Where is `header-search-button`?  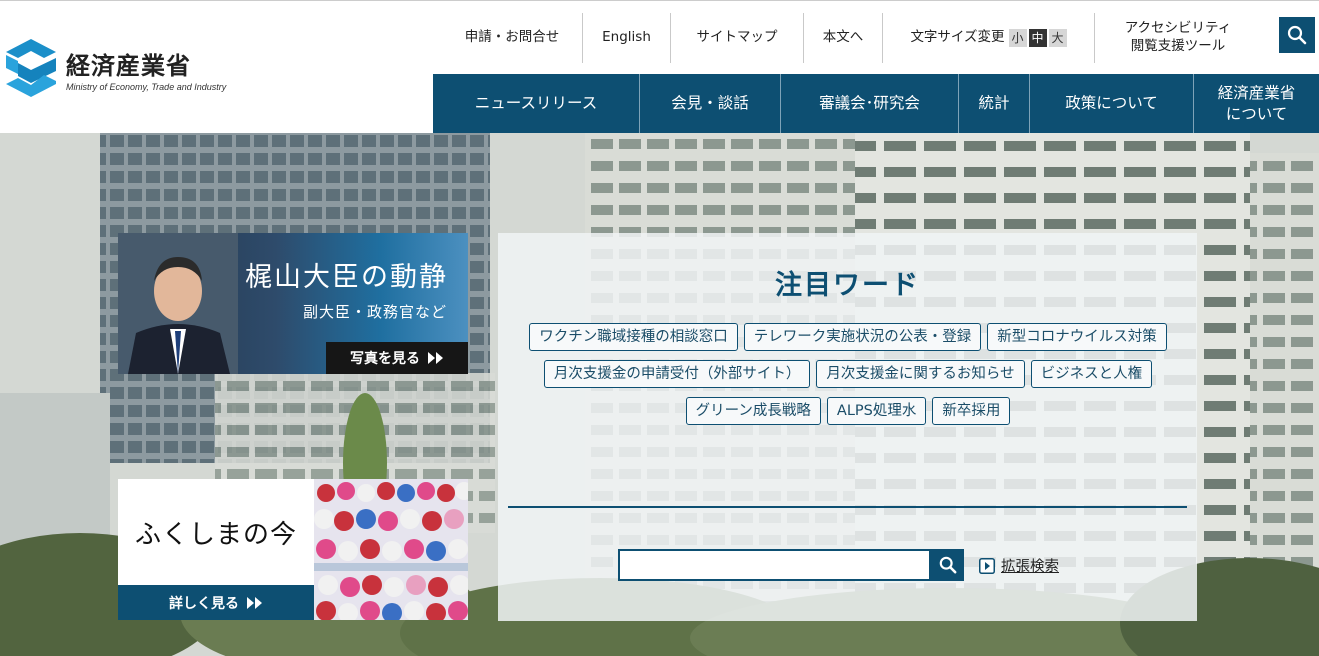 header-search-button is located at coordinates (1297, 35).